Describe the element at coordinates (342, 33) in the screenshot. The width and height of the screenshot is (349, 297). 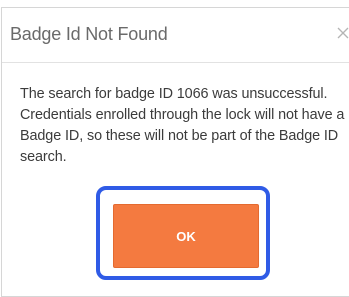
I see `close-icon` at that location.